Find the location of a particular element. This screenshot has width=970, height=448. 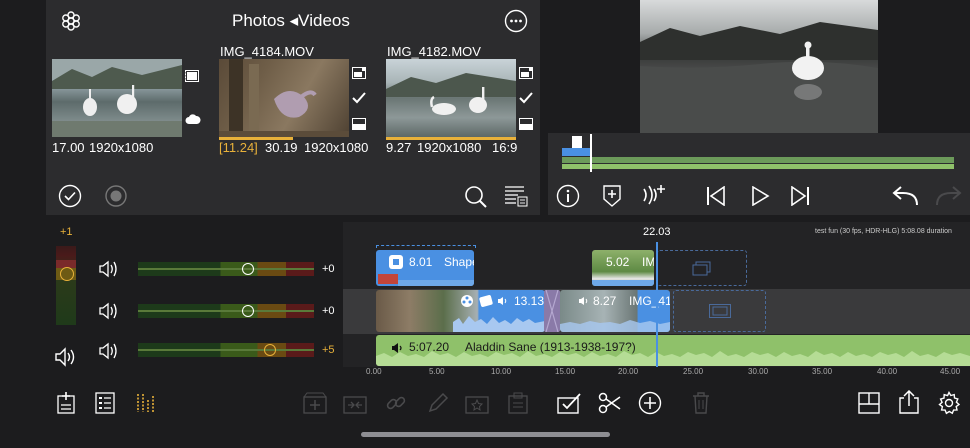

swans-thumbnail is located at coordinates (117, 98).